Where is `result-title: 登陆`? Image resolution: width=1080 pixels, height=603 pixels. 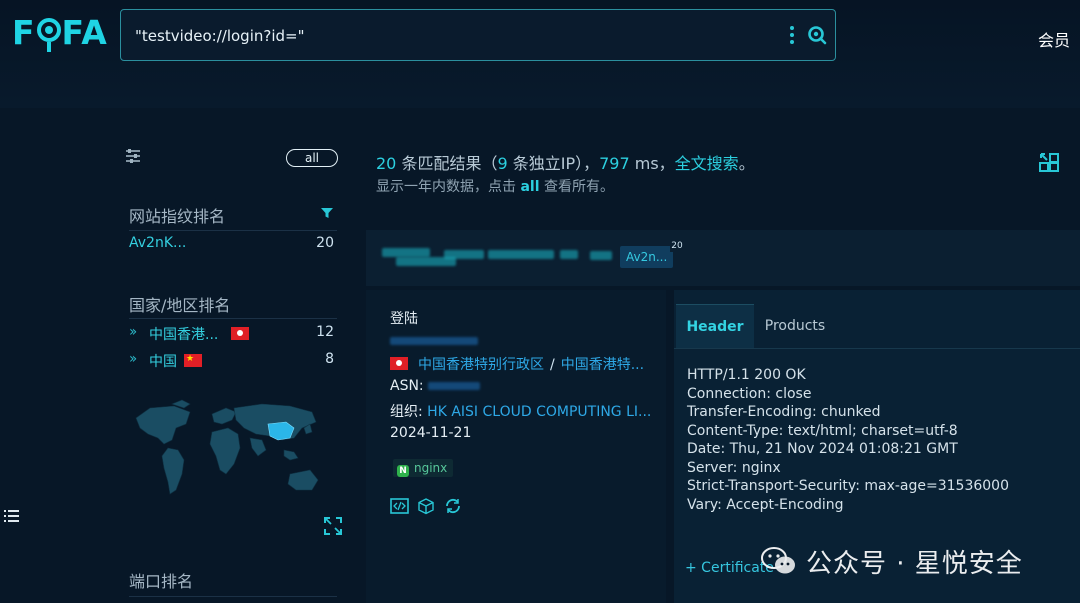 result-title: 登陆 is located at coordinates (404, 319).